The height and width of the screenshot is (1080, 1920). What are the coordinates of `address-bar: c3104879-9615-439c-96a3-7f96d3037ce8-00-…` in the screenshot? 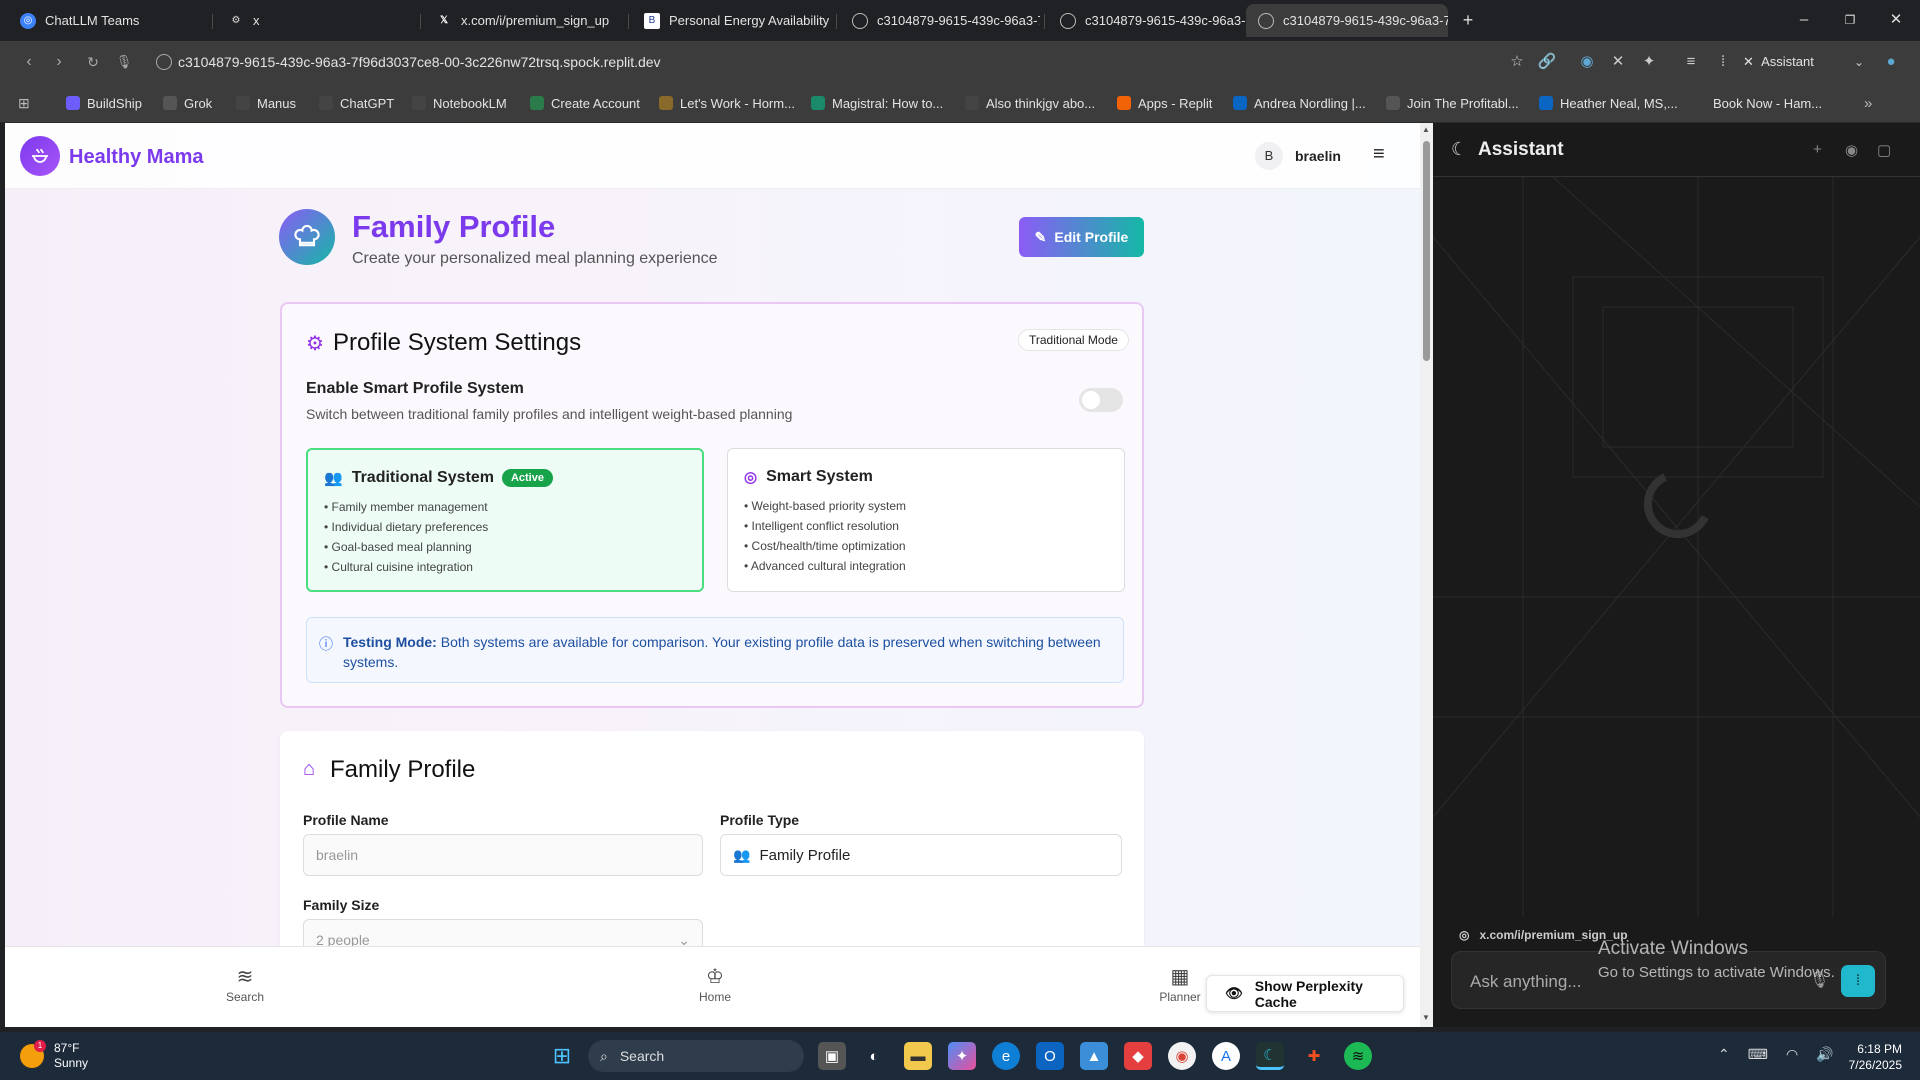 It's located at (822, 62).